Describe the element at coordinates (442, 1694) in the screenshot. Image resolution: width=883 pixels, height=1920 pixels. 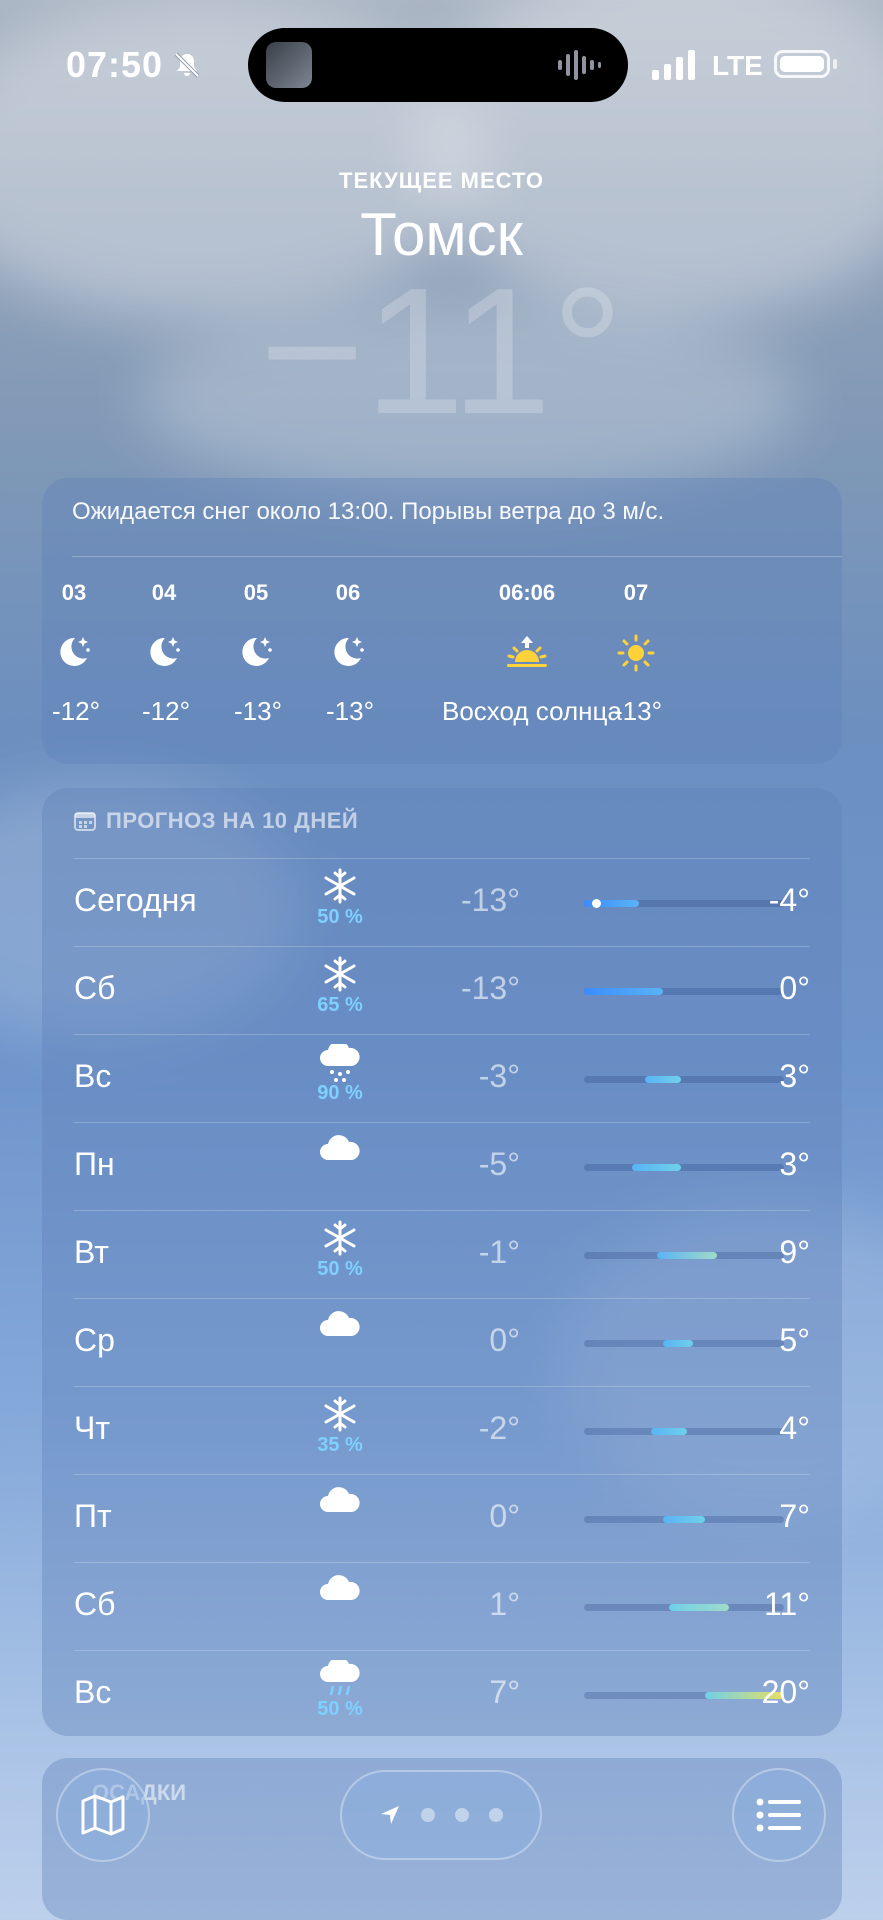
I see `forecast-row: Вс 50 % 7° 20°` at that location.